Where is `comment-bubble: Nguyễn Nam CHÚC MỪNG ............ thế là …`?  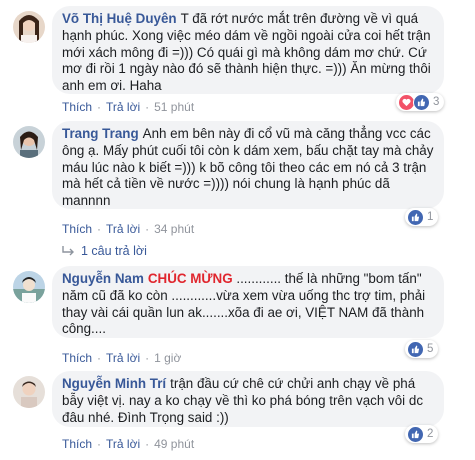 comment-bubble: Nguyễn Nam CHÚC MỪNG ............ thế là … is located at coordinates (248, 302).